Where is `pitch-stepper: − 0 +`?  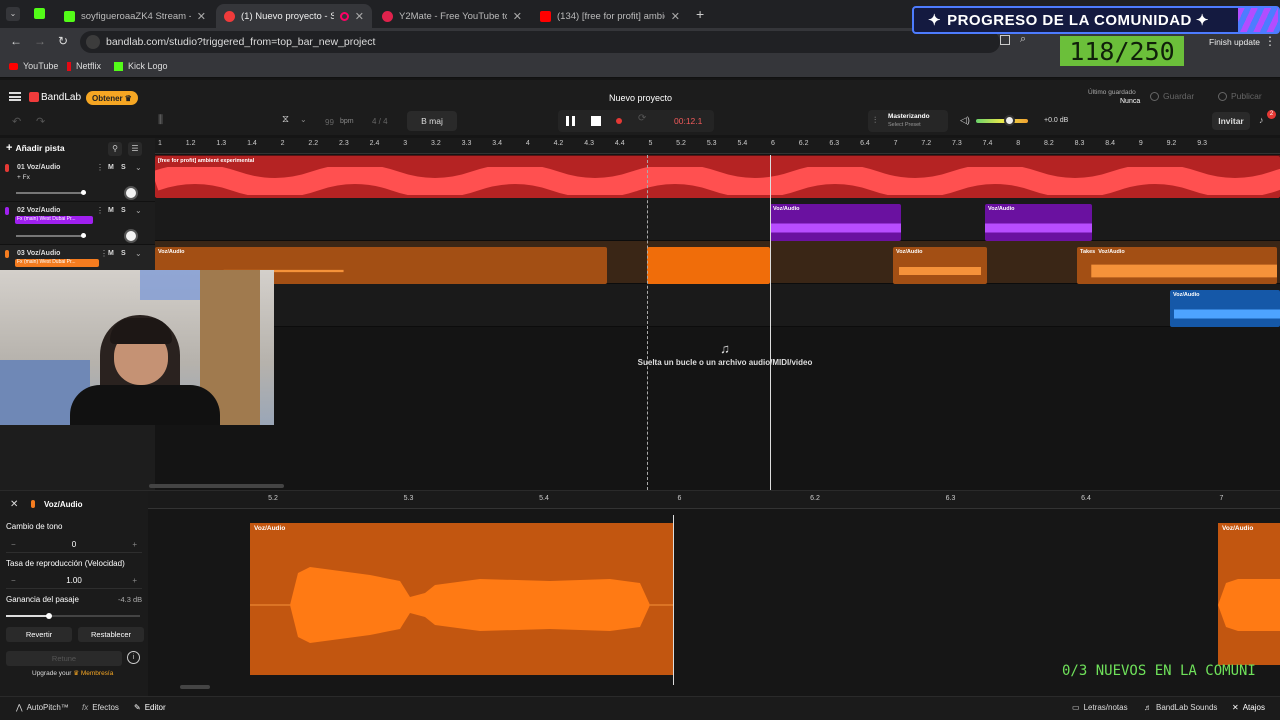 pitch-stepper: − 0 + is located at coordinates (74, 545).